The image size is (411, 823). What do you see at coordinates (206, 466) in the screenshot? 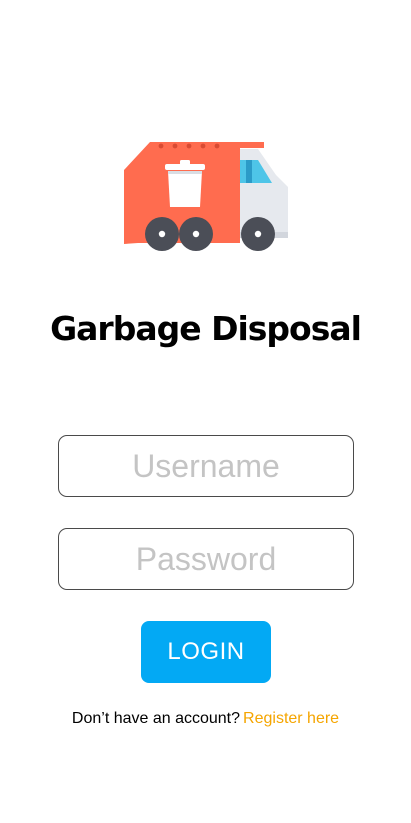
I see `username-input` at bounding box center [206, 466].